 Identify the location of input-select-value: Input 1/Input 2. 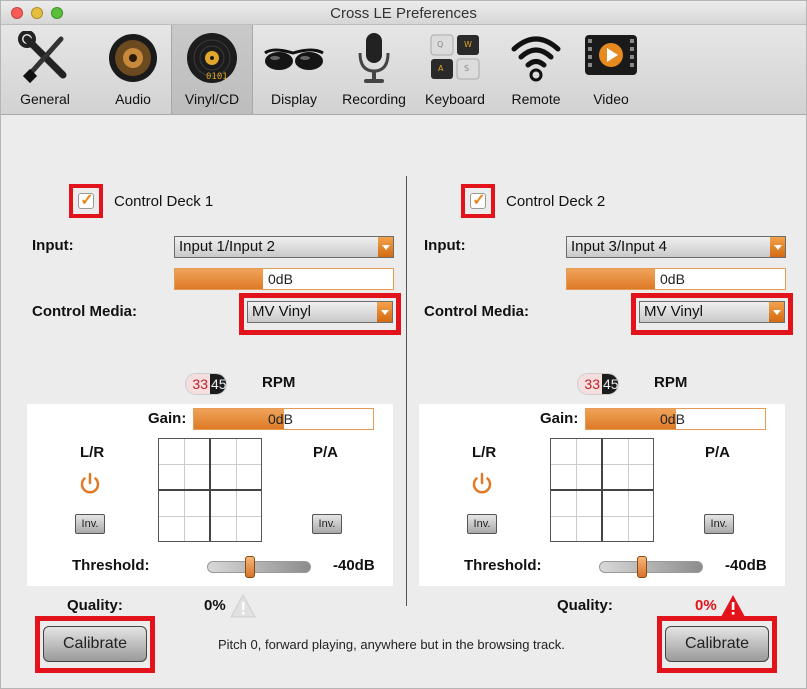
(227, 246).